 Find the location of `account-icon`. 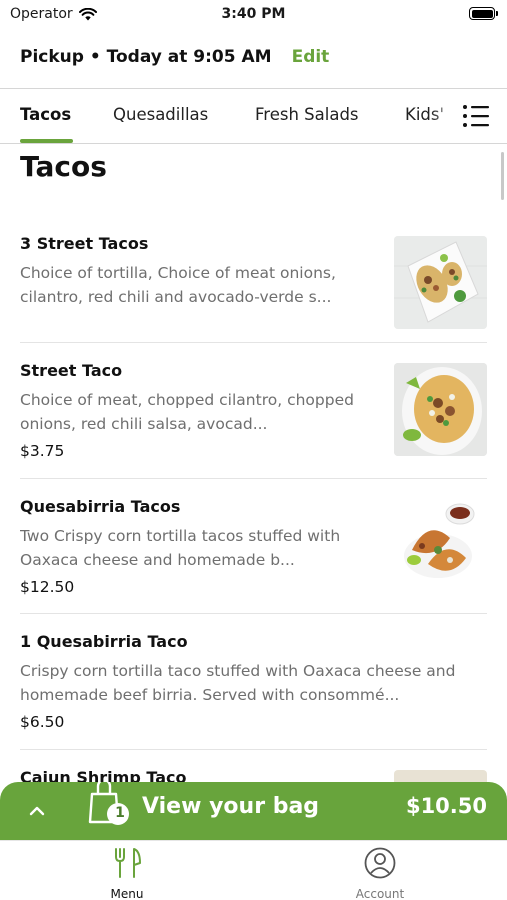

account-icon is located at coordinates (380, 863).